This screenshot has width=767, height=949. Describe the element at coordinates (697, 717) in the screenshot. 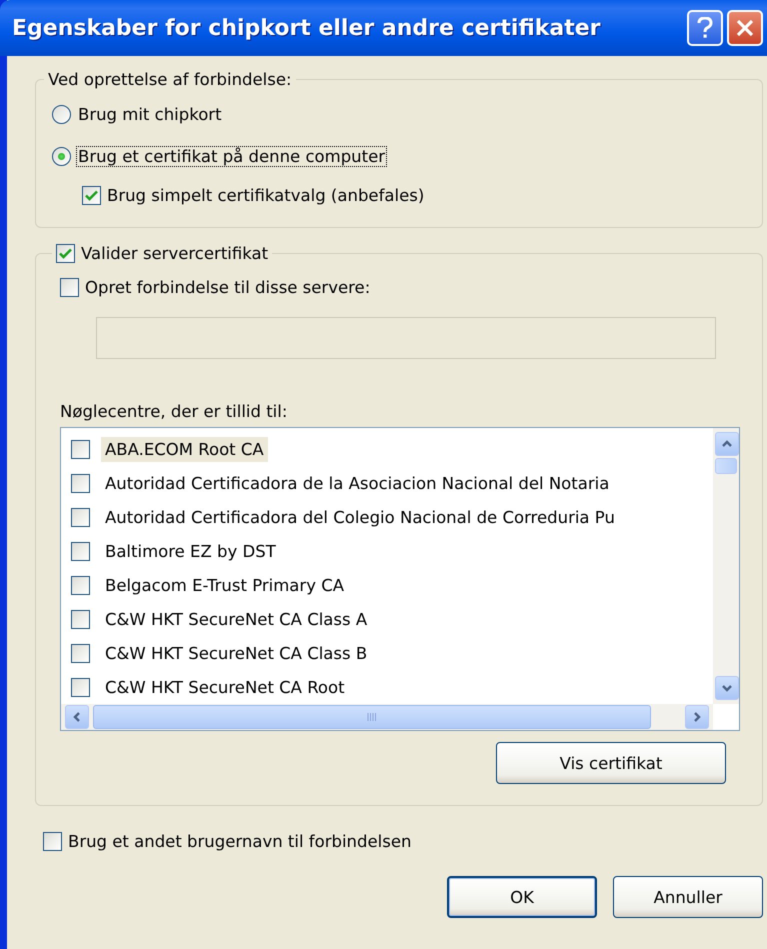

I see `scroll-right-button` at that location.